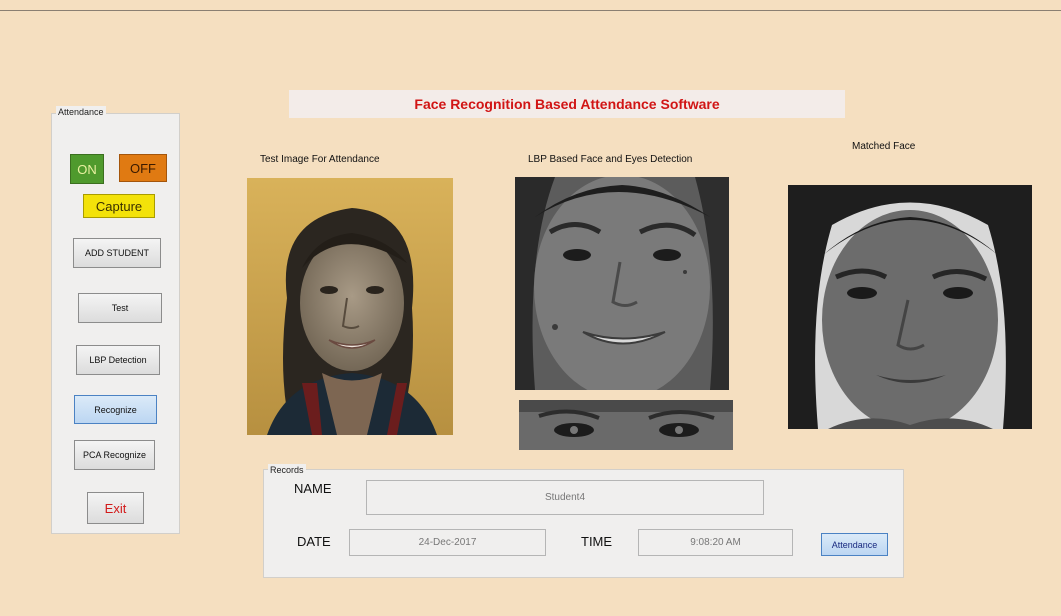  Describe the element at coordinates (565, 497) in the screenshot. I see `name-field: Student4` at that location.